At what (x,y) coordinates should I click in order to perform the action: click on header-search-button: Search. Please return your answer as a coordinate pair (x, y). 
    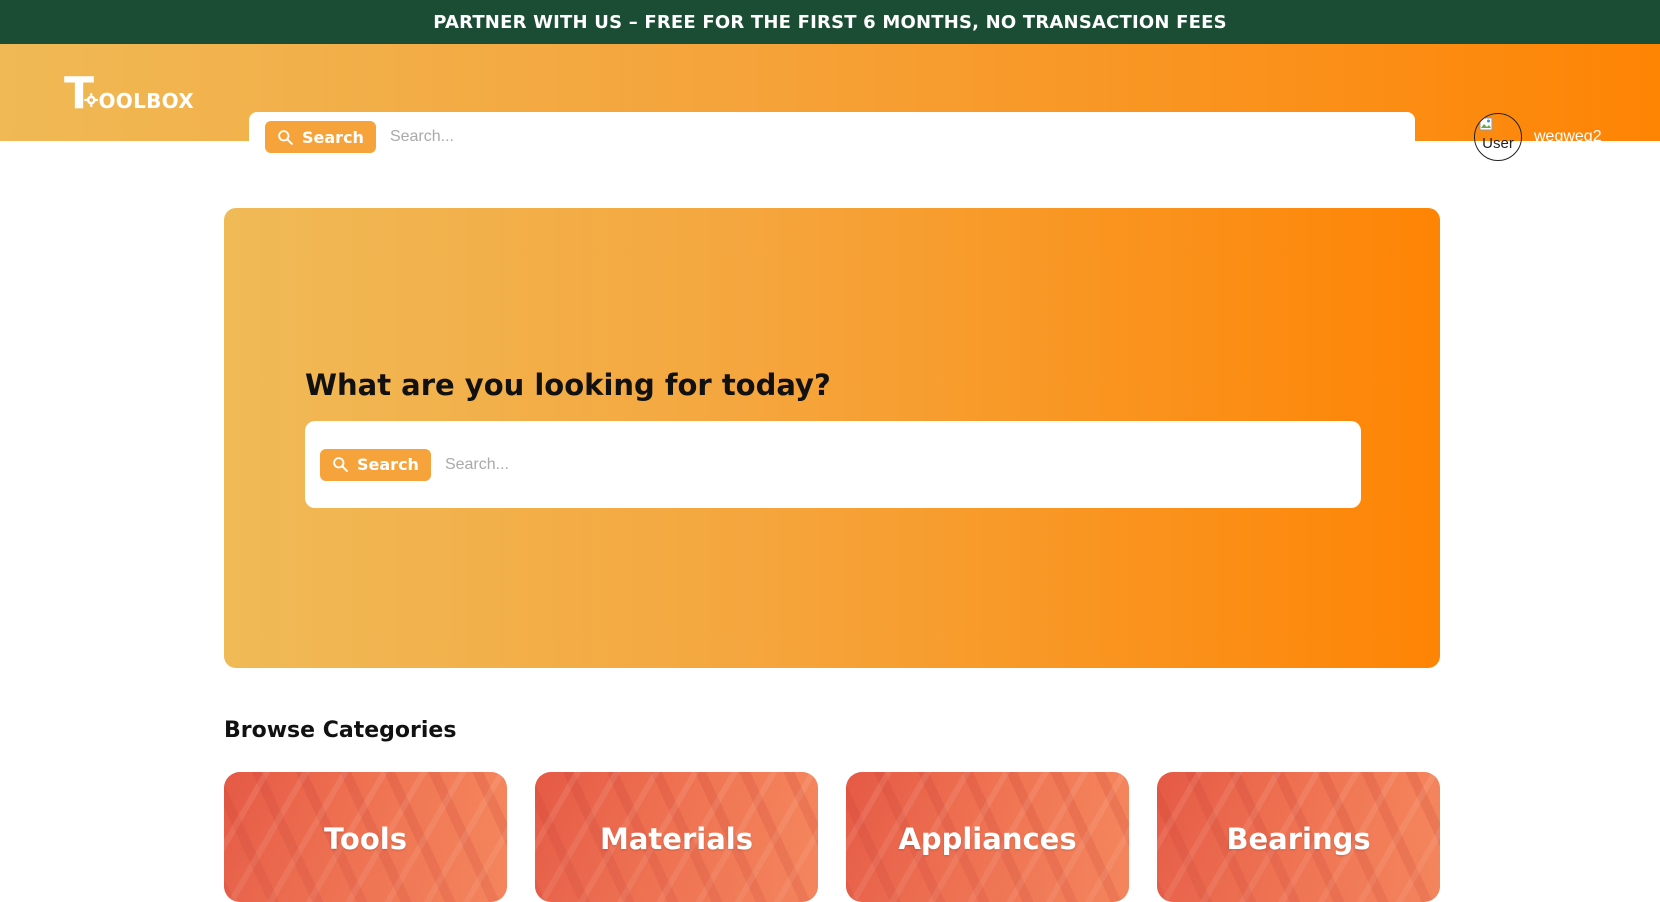
    Looking at the image, I should click on (320, 137).